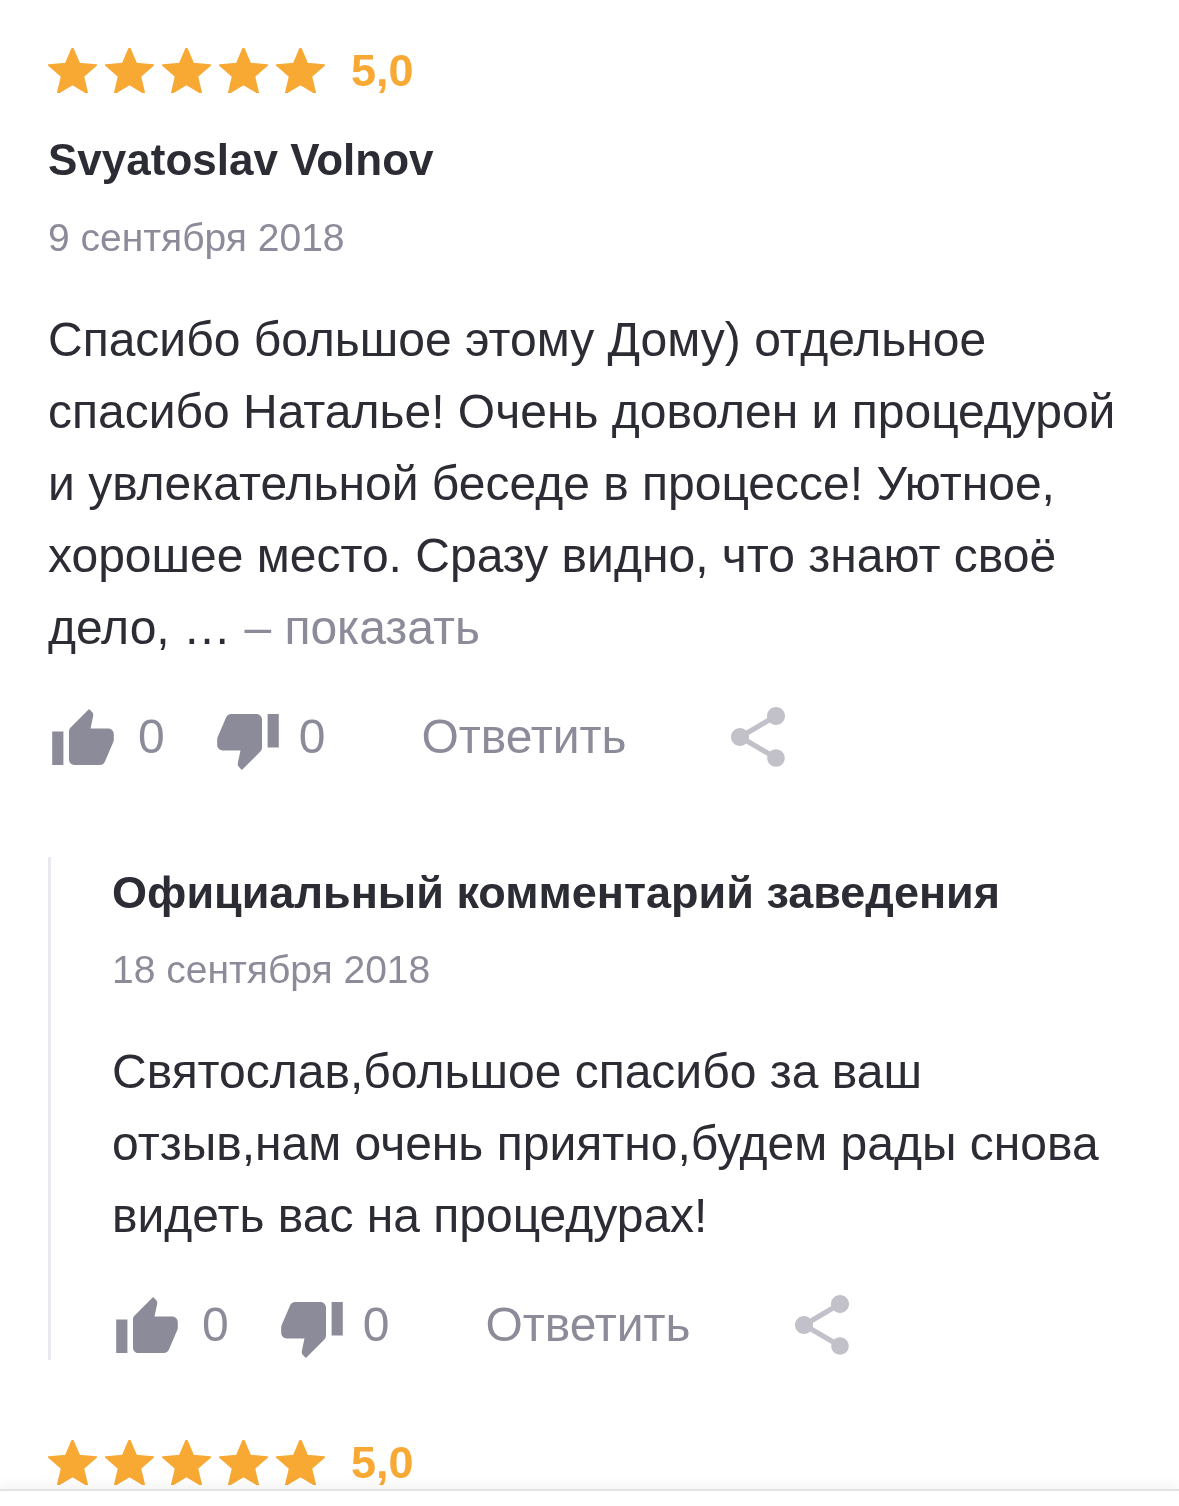 The height and width of the screenshot is (1506, 1179). I want to click on comment-text: Святослав,большое спасибо за ваш отзыв,нам очень приятно,будем рады снова видеть вас на процедурах!, so click(606, 1144).